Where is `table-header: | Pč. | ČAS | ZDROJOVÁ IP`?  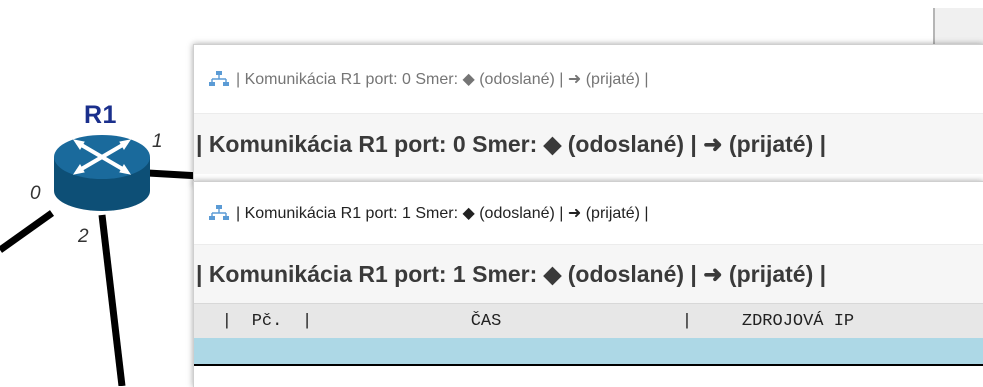 table-header: | Pč. | ČAS | ZDROJOVÁ IP is located at coordinates (588, 320).